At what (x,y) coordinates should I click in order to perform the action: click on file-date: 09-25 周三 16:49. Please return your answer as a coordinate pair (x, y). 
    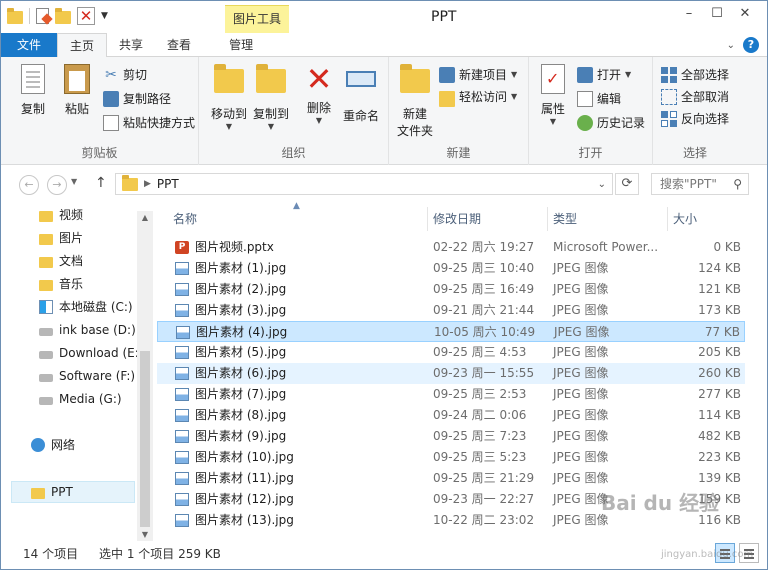
    Looking at the image, I should click on (484, 289).